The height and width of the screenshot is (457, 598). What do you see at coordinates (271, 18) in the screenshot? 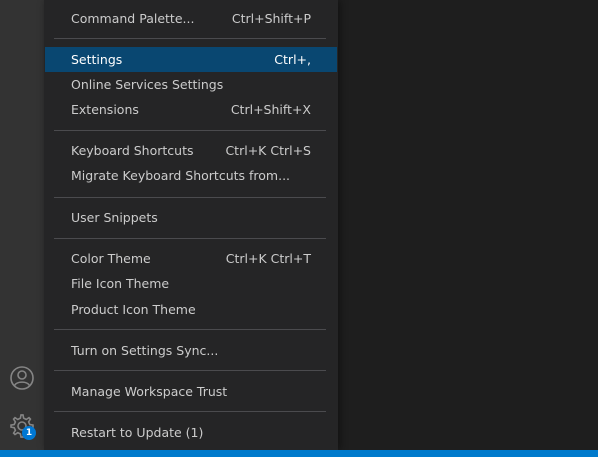
I see `menu-item-keybinding: Ctrl+Shift+P` at bounding box center [271, 18].